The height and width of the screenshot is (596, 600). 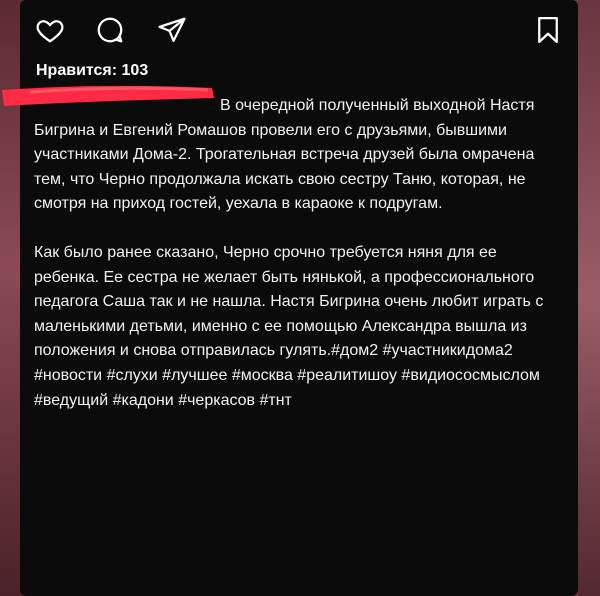 What do you see at coordinates (353, 105) in the screenshot?
I see `caption-first-line: В очередной полученный выходной` at bounding box center [353, 105].